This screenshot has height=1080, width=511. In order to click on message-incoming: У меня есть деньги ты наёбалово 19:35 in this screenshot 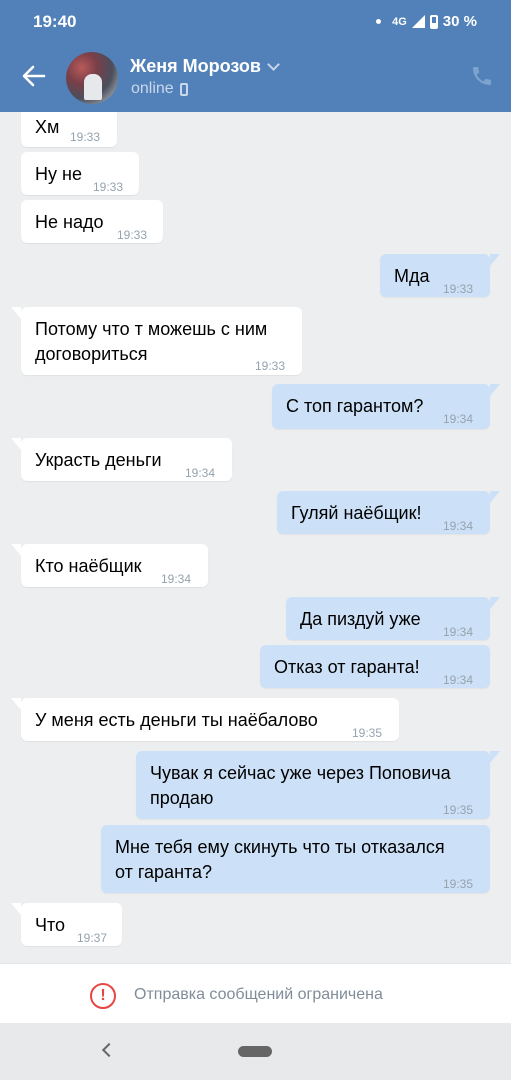, I will do `click(205, 719)`.